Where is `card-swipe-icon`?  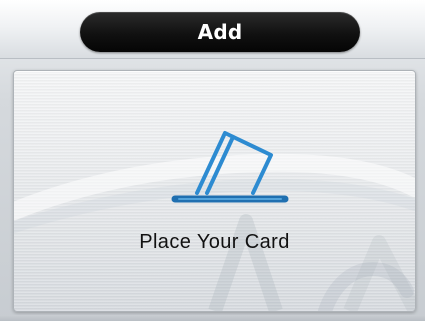
card-swipe-icon is located at coordinates (230, 167).